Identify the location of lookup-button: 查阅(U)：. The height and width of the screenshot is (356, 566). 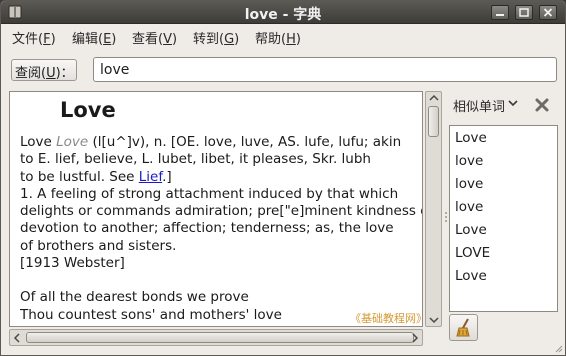
(44, 70).